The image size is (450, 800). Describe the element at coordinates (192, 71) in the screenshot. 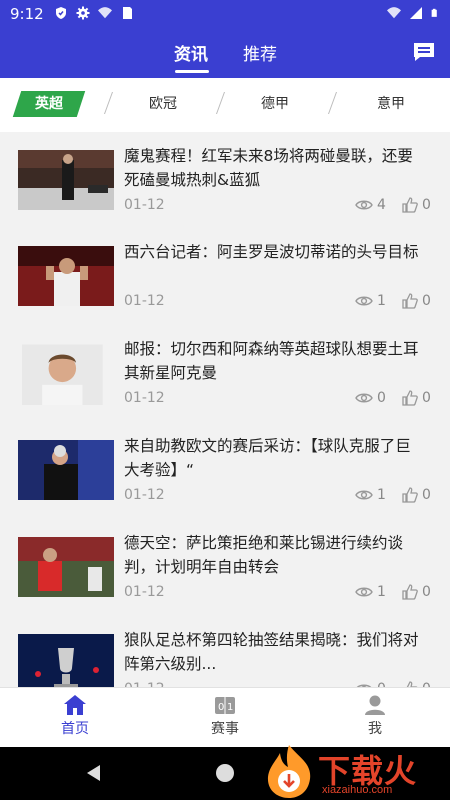

I see `active-tab-indicator` at that location.